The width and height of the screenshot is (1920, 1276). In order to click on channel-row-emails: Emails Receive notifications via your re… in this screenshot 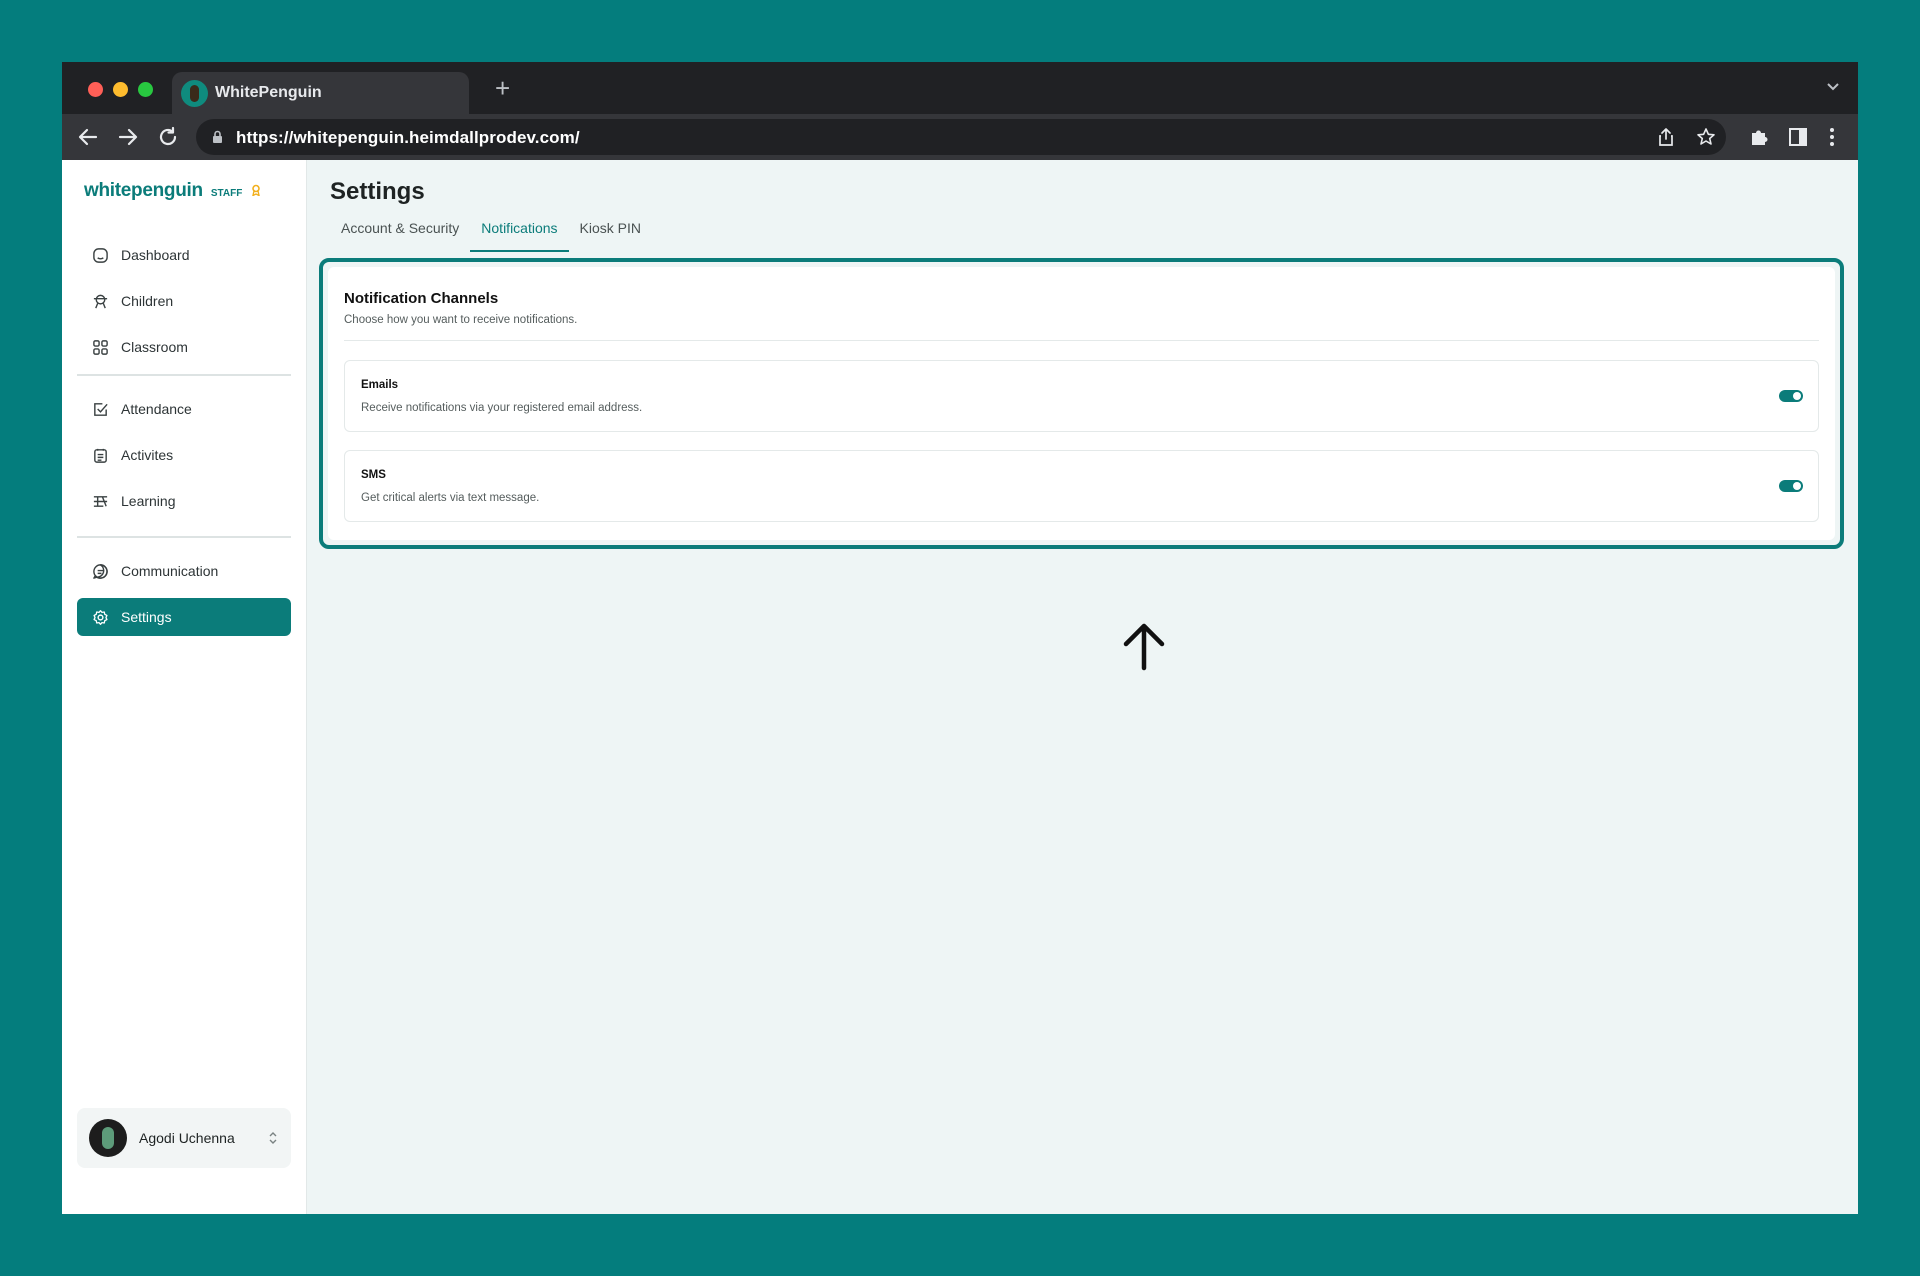, I will do `click(1081, 396)`.